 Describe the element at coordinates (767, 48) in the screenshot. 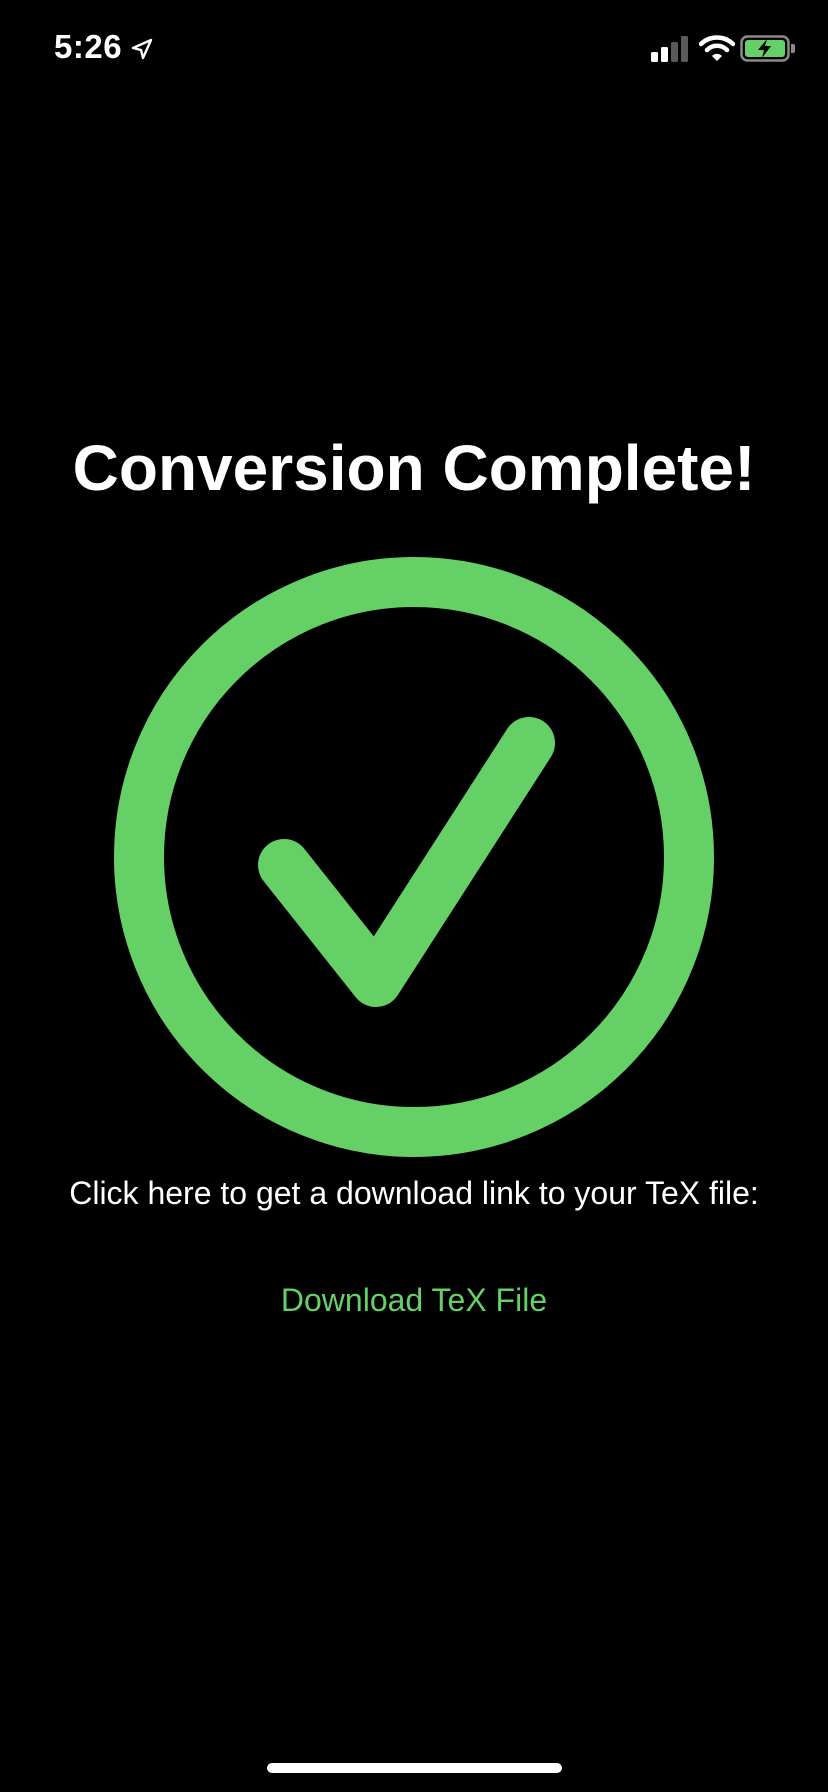

I see `battery-charging-icon` at that location.